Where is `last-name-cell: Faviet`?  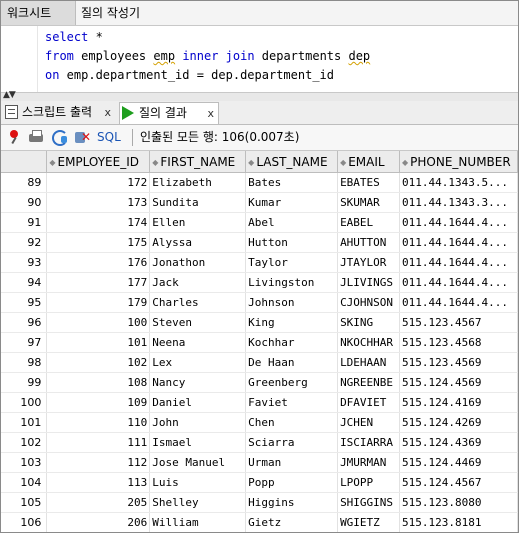
last-name-cell: Faviet is located at coordinates (292, 402).